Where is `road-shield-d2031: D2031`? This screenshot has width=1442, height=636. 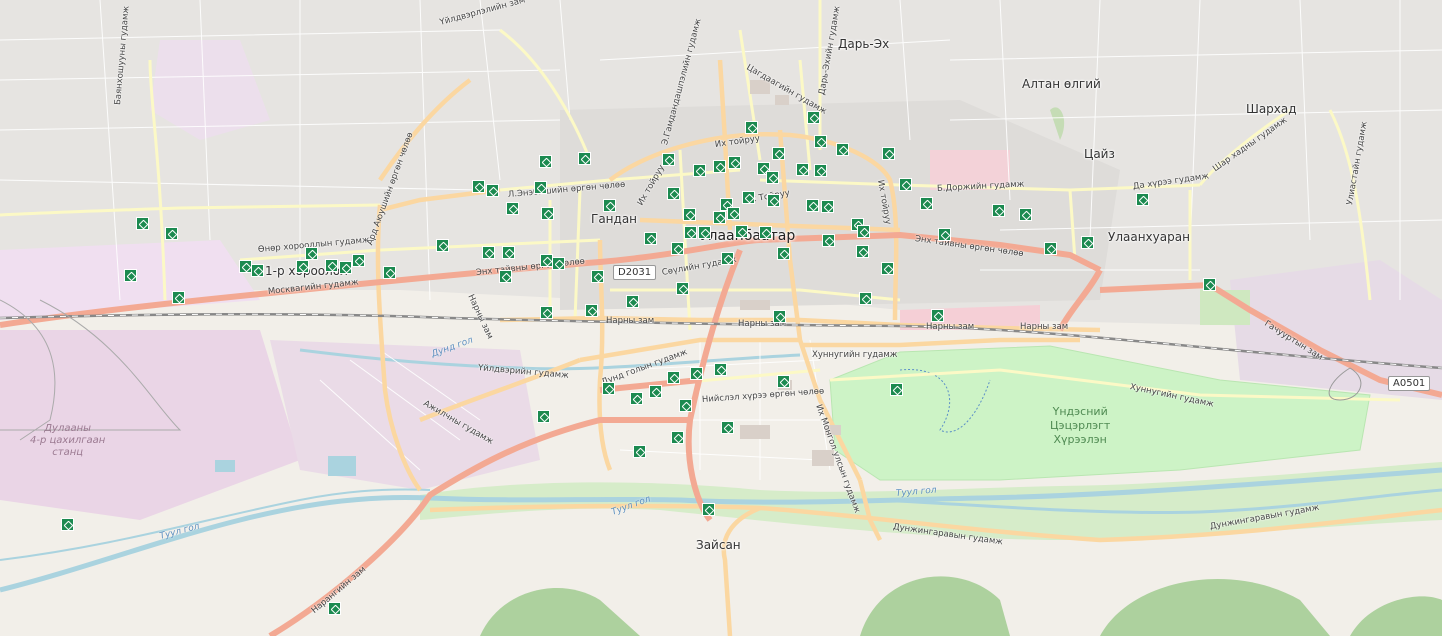 road-shield-d2031: D2031 is located at coordinates (635, 272).